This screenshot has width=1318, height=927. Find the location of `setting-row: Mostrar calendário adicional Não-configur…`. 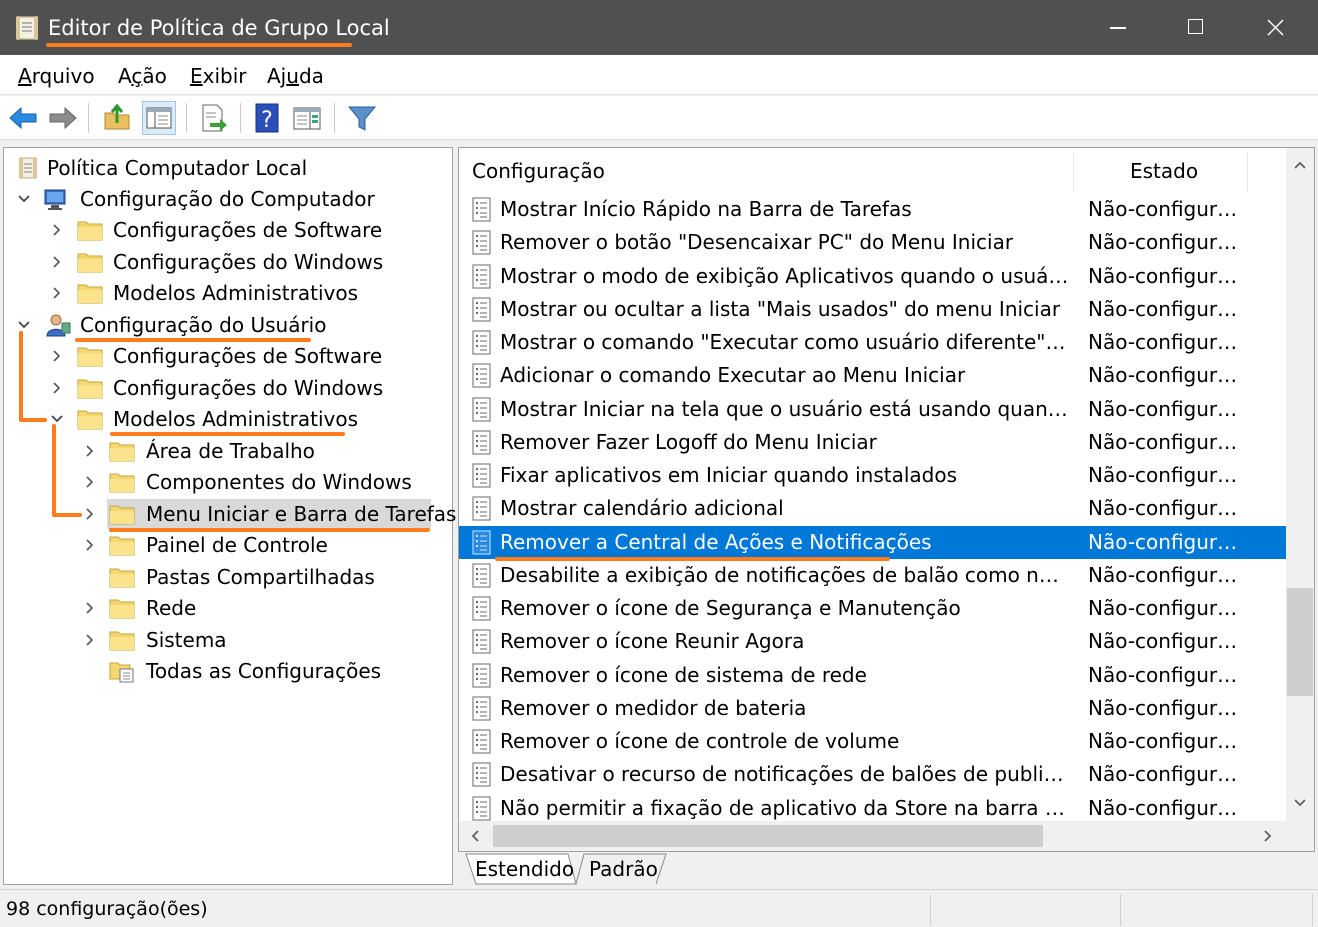

setting-row: Mostrar calendário adicional Não-configur… is located at coordinates (872, 508).